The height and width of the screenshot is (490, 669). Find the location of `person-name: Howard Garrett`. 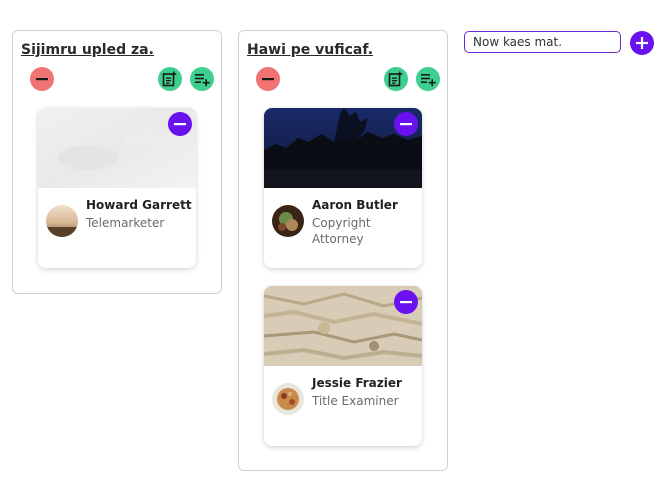

person-name: Howard Garrett is located at coordinates (139, 205).